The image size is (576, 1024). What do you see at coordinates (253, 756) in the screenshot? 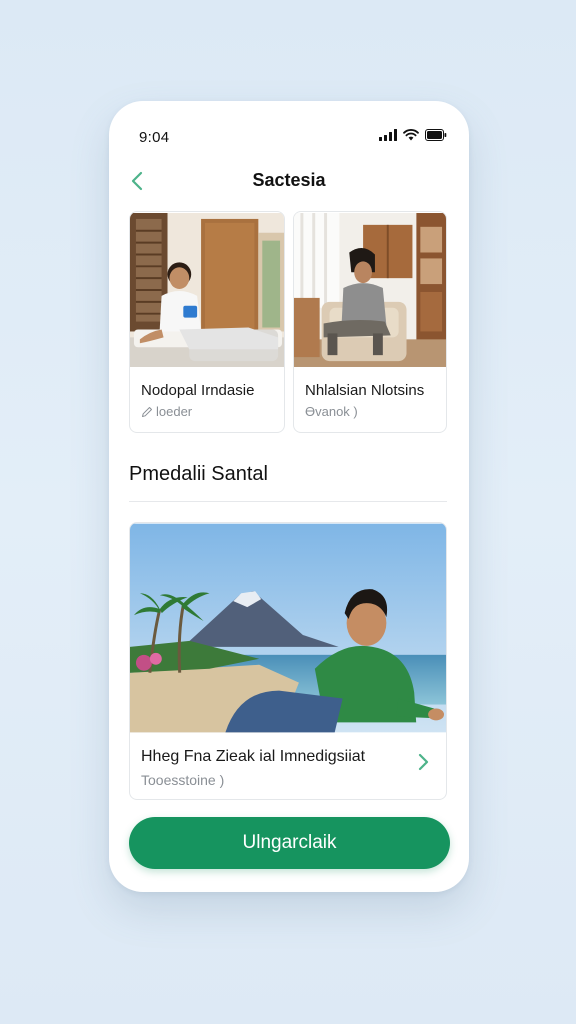
I see `featured-title: Hheg Fna Zieak ial Imnedigsiiat` at bounding box center [253, 756].